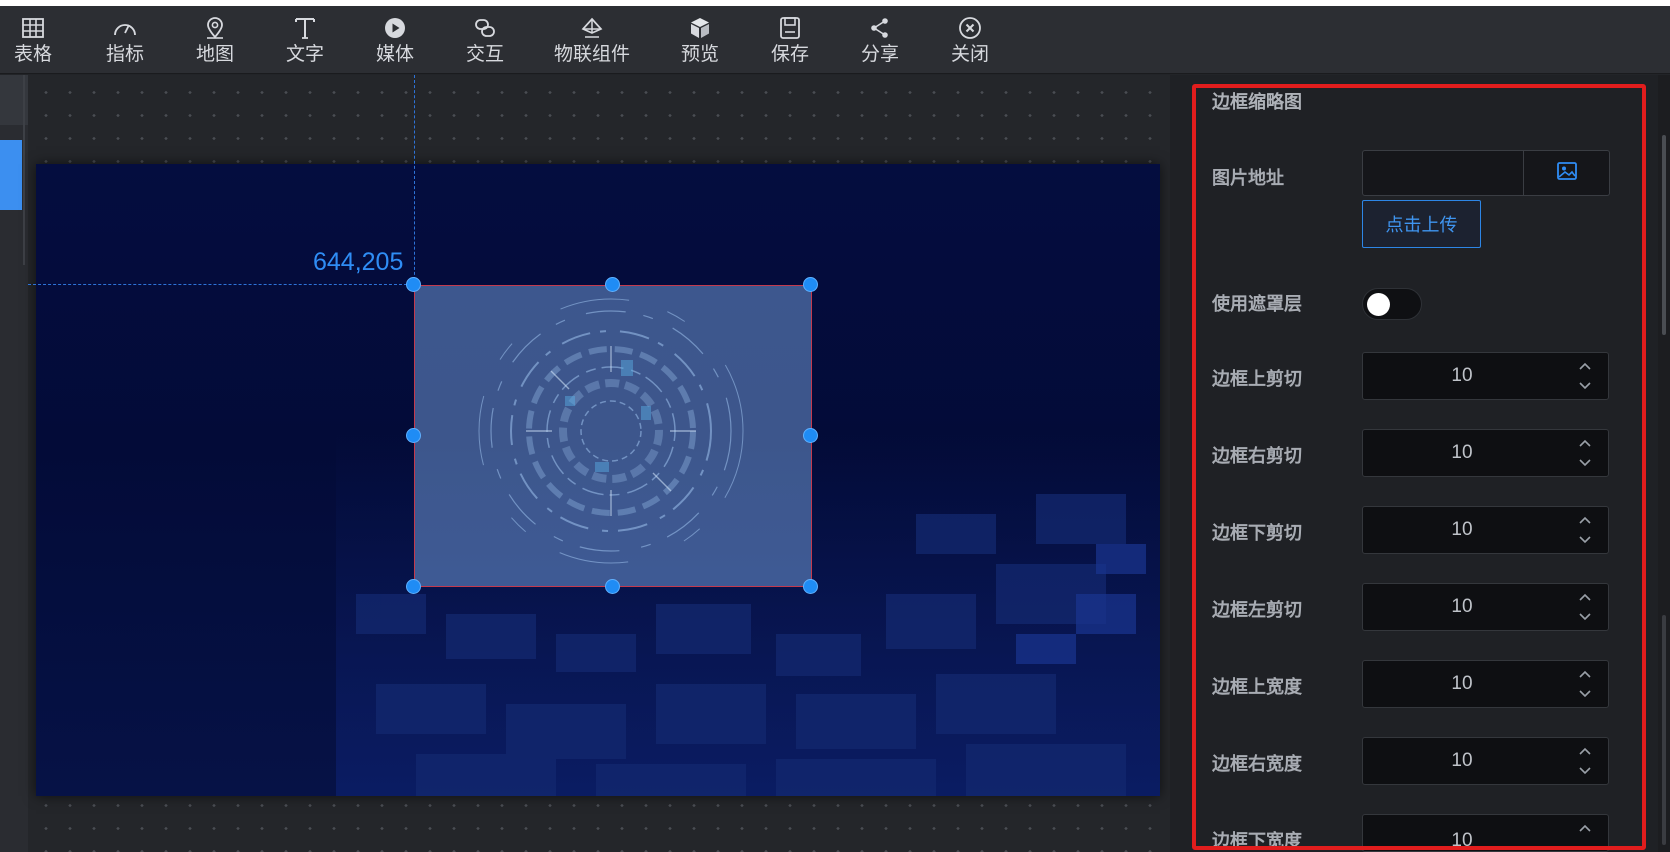 The image size is (1670, 852). I want to click on toolbar-close-button: 关闭, so click(970, 43).